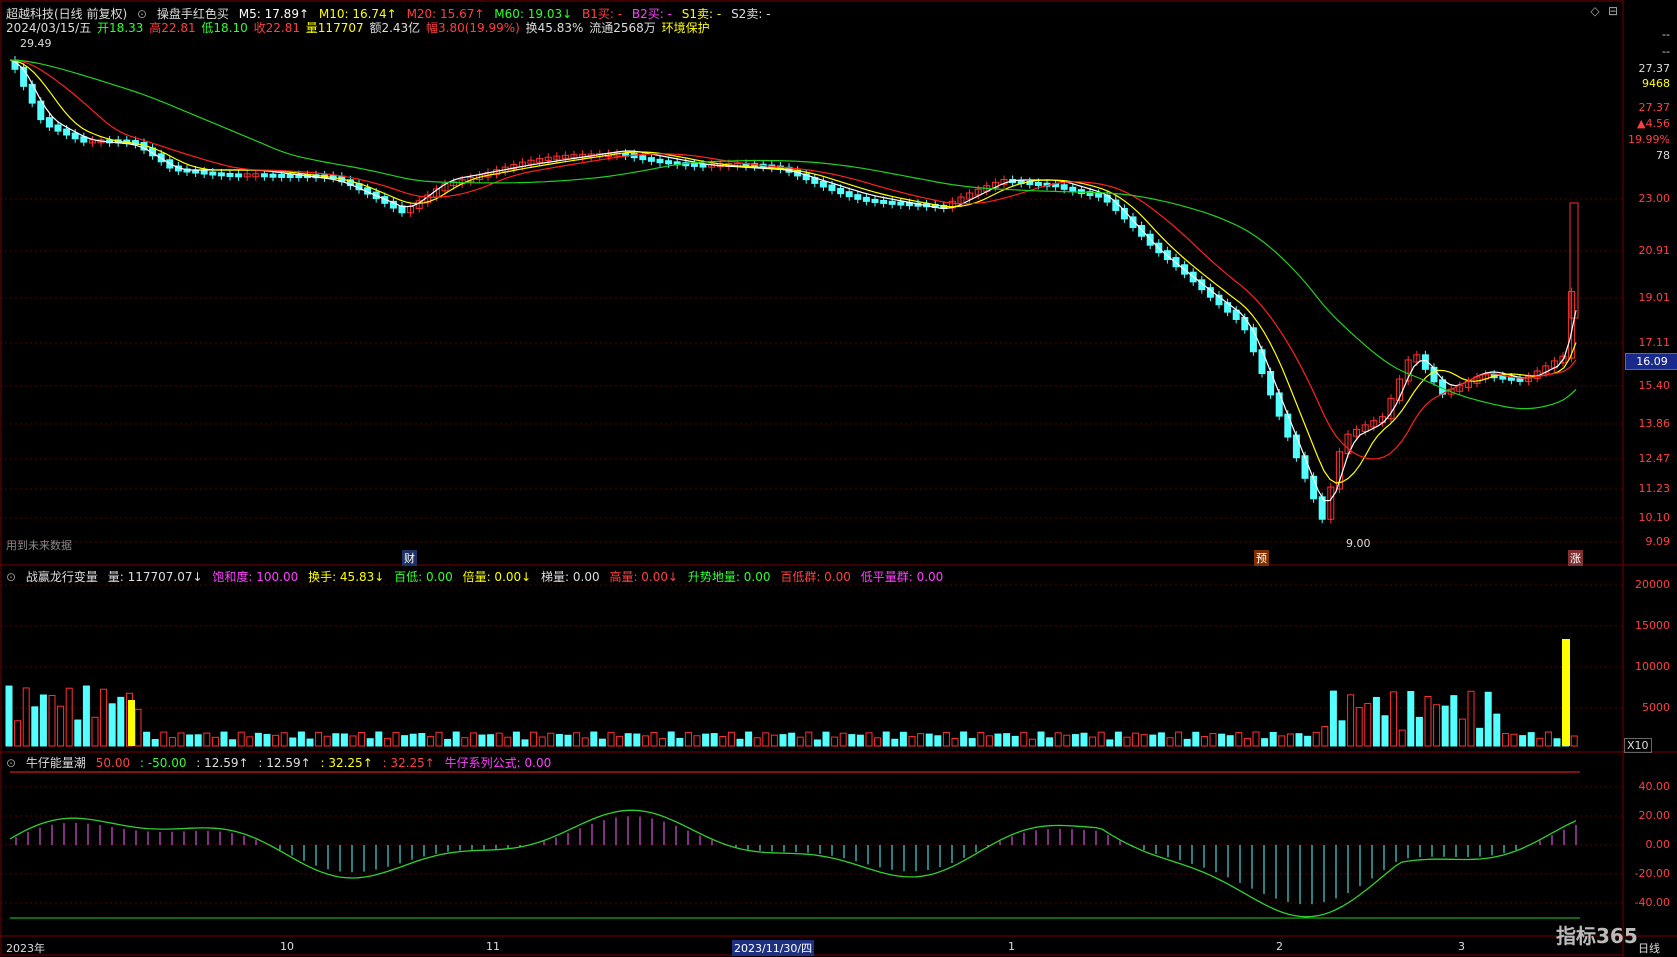  What do you see at coordinates (409, 558) in the screenshot?
I see `finance-tag: 财` at bounding box center [409, 558].